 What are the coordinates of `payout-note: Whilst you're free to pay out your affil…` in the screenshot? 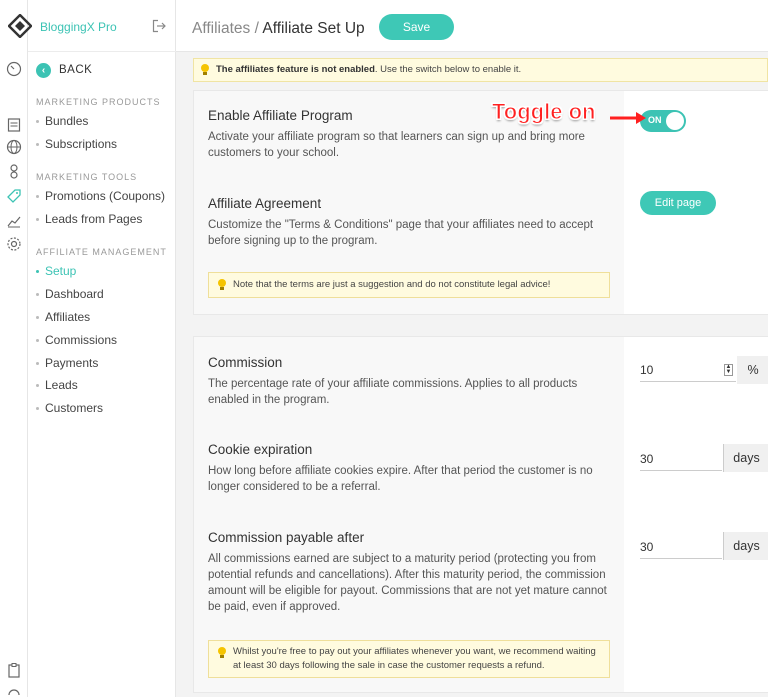 It's located at (409, 659).